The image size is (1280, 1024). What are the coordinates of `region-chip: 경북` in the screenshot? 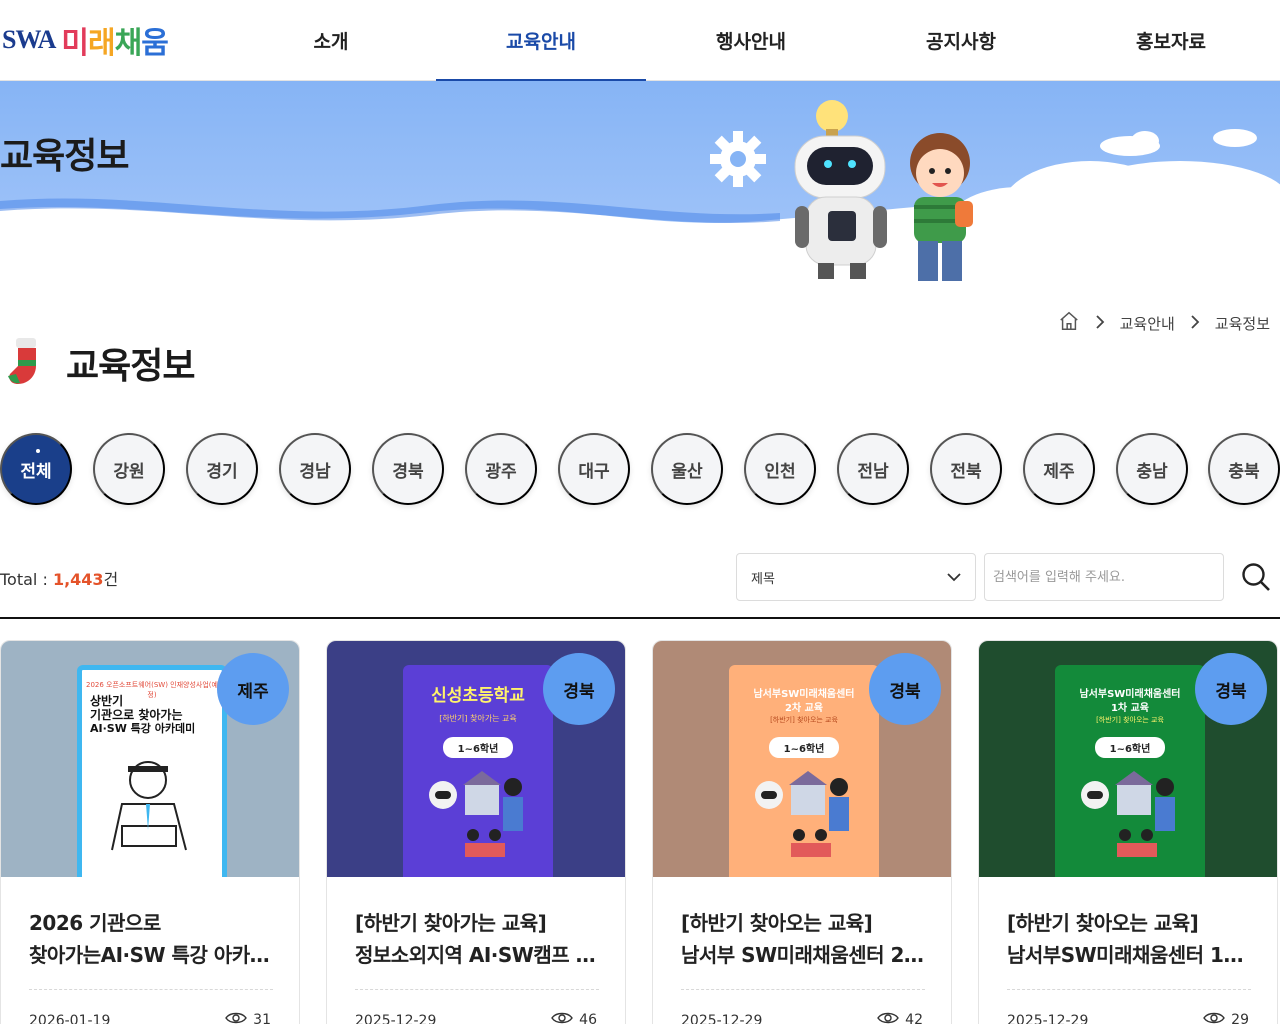 It's located at (408, 469).